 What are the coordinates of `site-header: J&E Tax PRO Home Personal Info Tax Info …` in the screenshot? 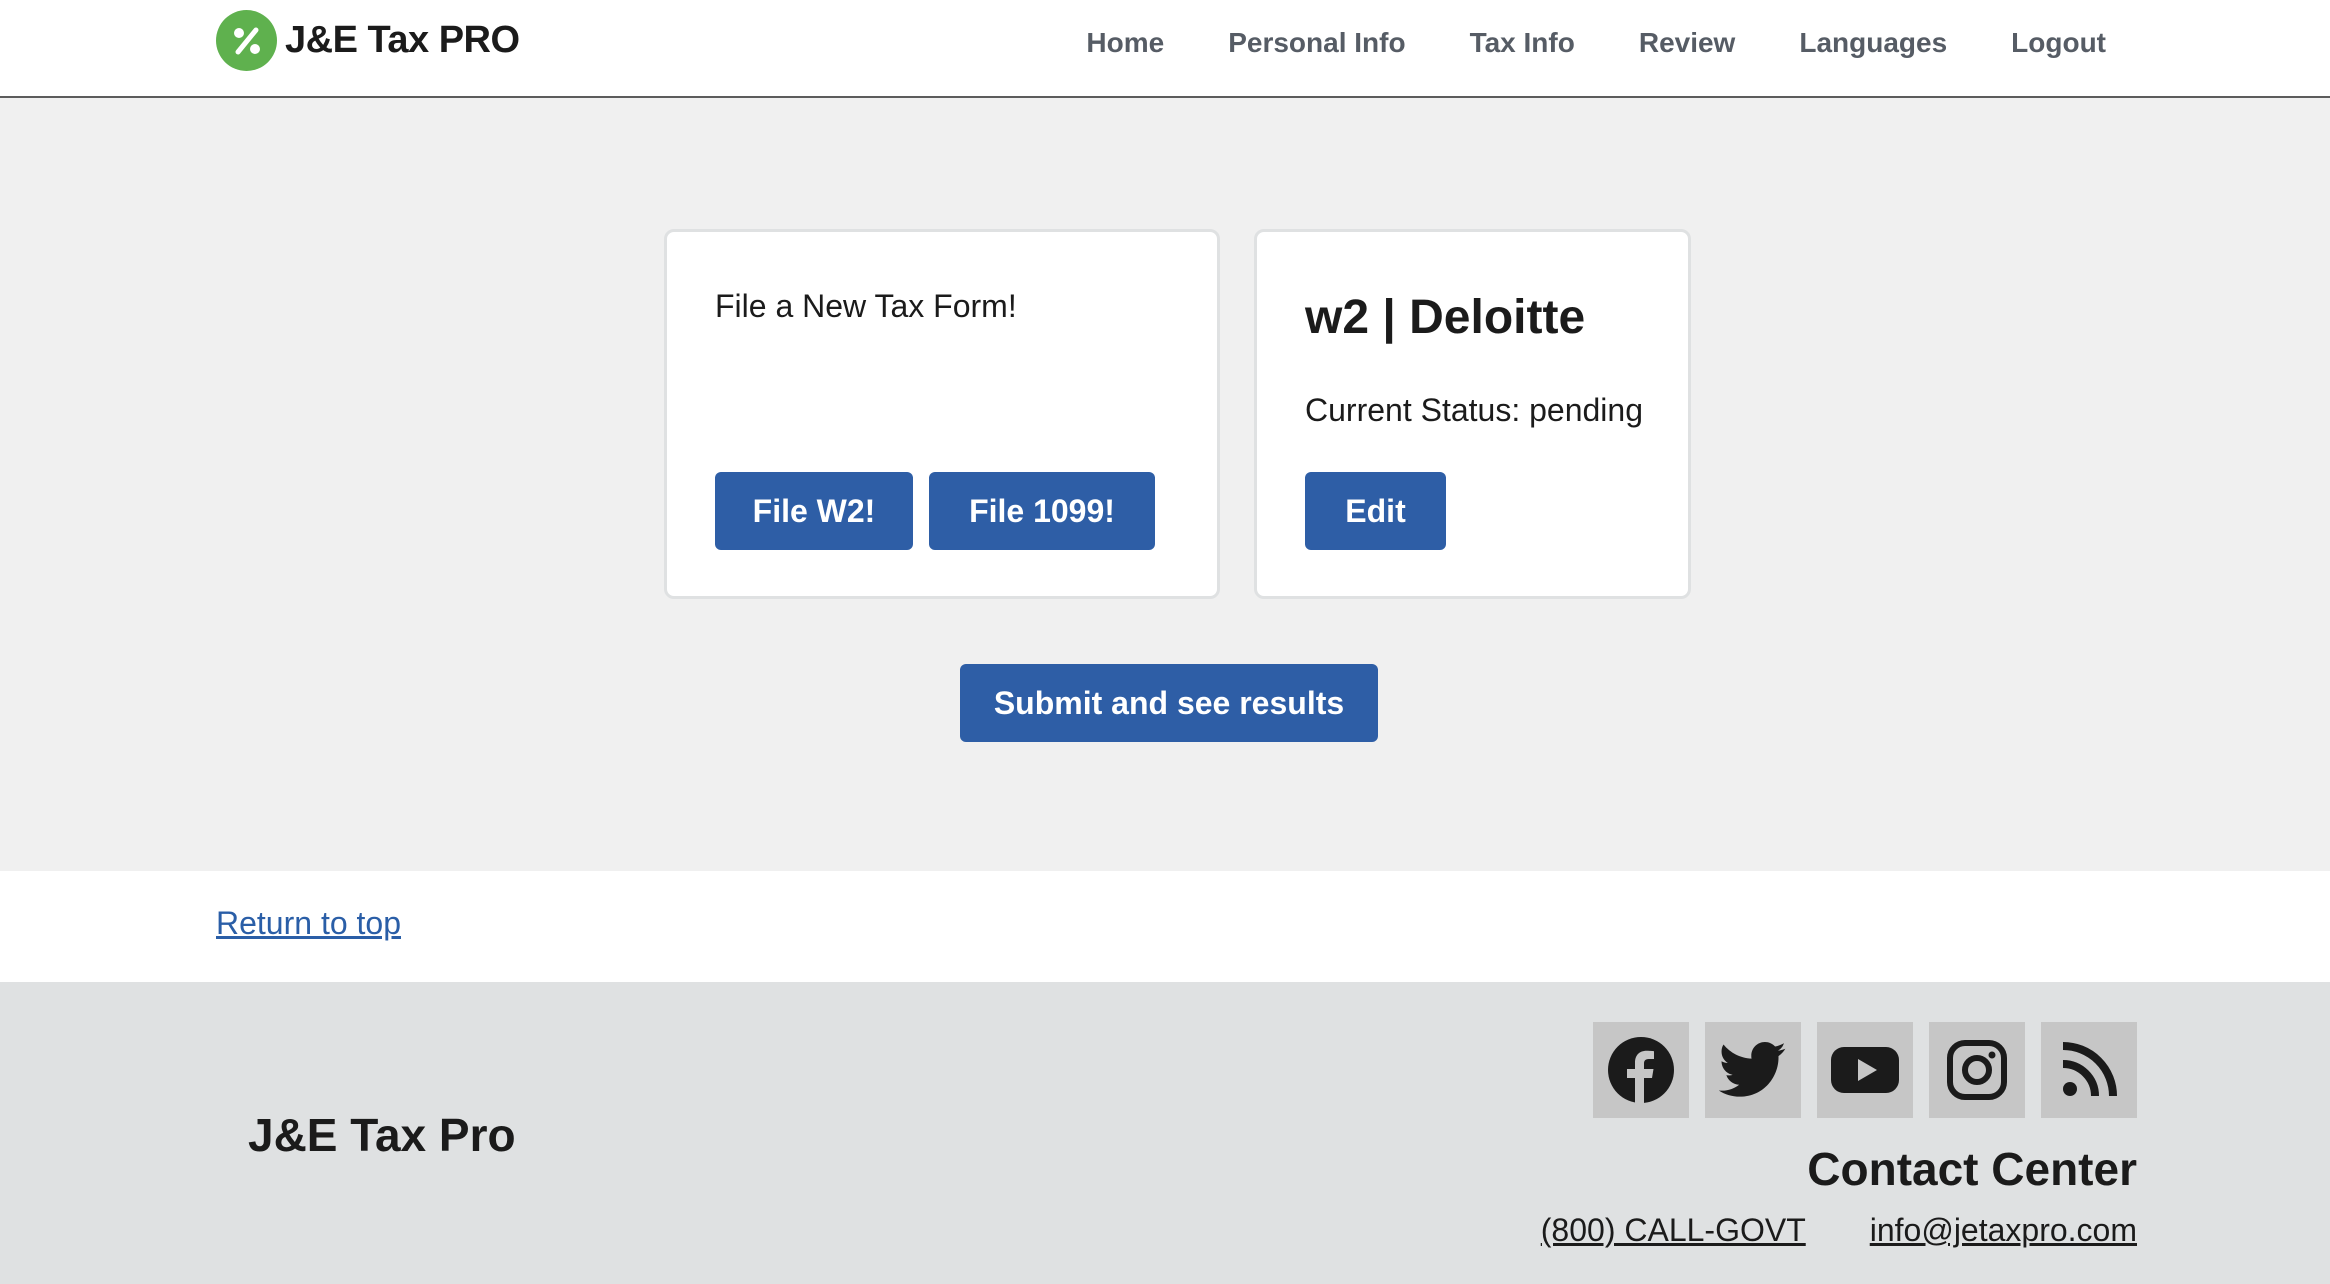 It's located at (1165, 49).